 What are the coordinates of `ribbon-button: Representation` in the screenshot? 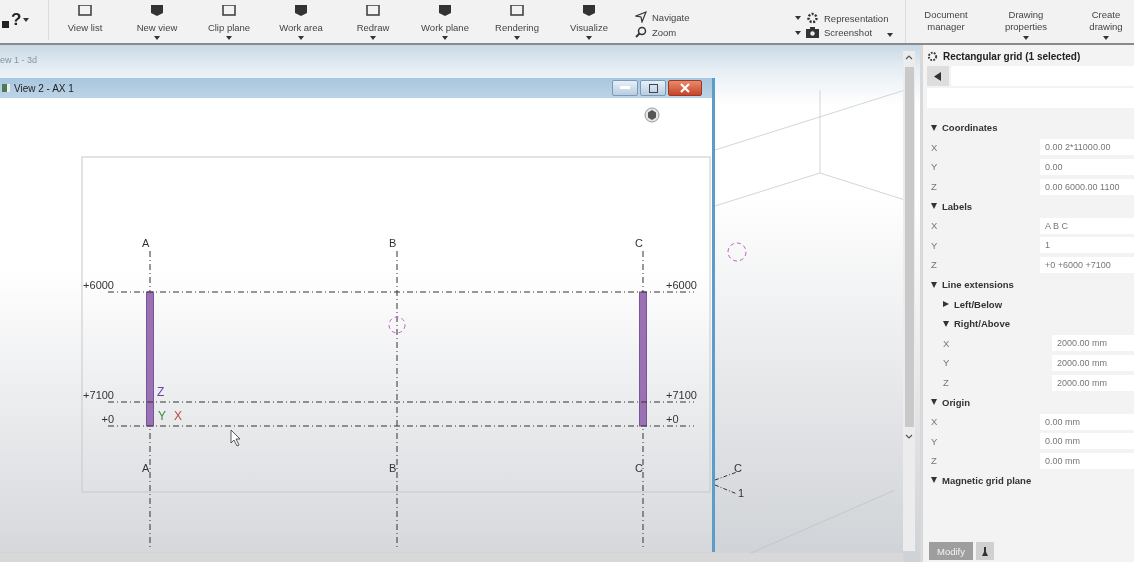 It's located at (856, 18).